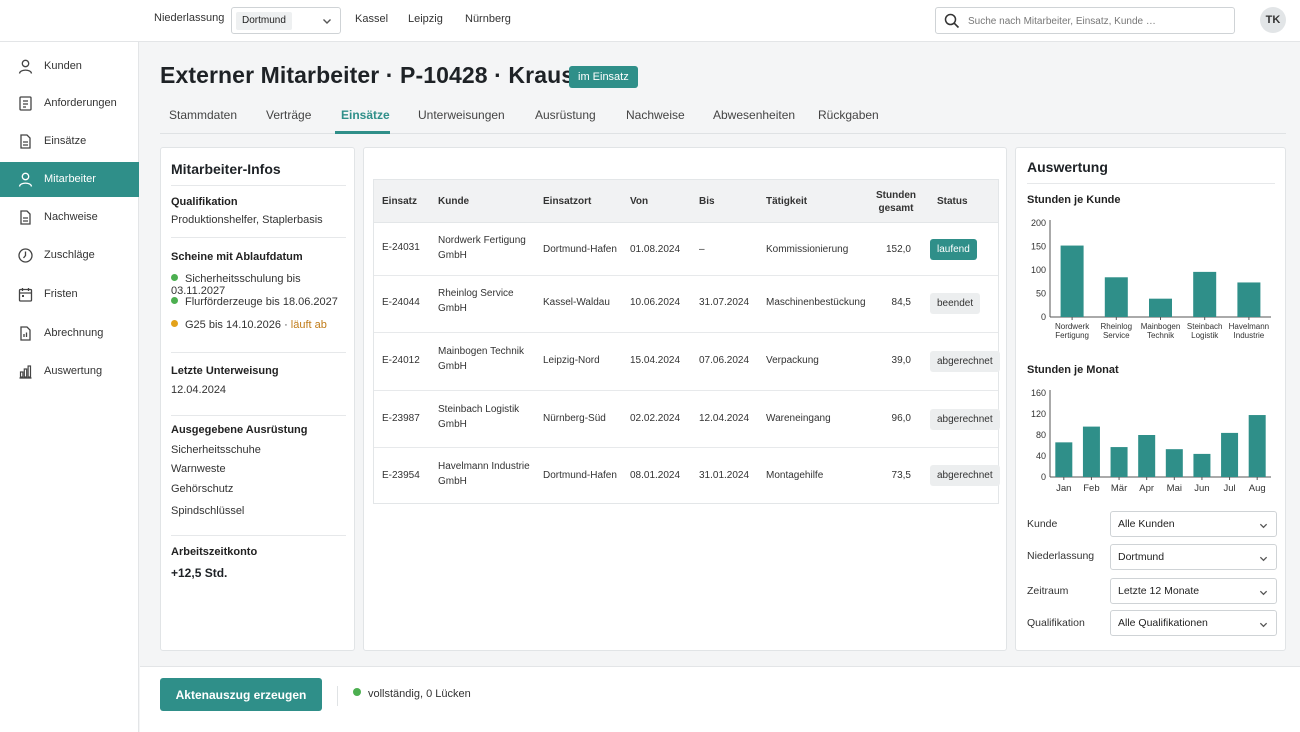 Image resolution: width=1300 pixels, height=732 pixels. What do you see at coordinates (1048, 591) in the screenshot?
I see `filter-label-zeitraum: Zeitraum` at bounding box center [1048, 591].